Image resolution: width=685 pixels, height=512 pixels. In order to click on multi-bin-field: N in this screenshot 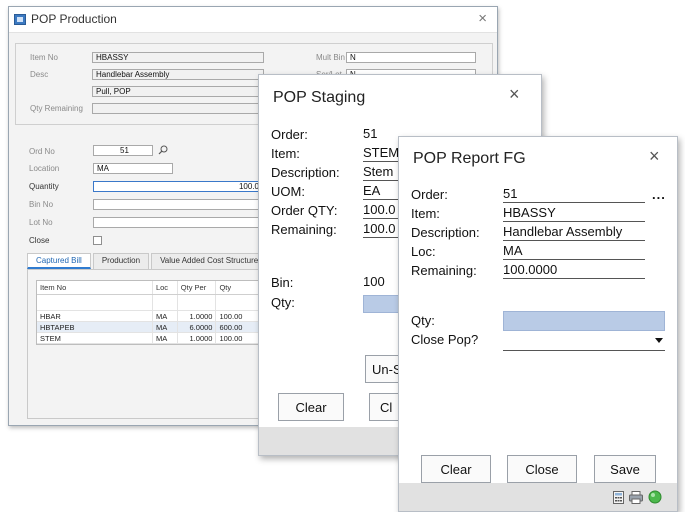, I will do `click(411, 57)`.